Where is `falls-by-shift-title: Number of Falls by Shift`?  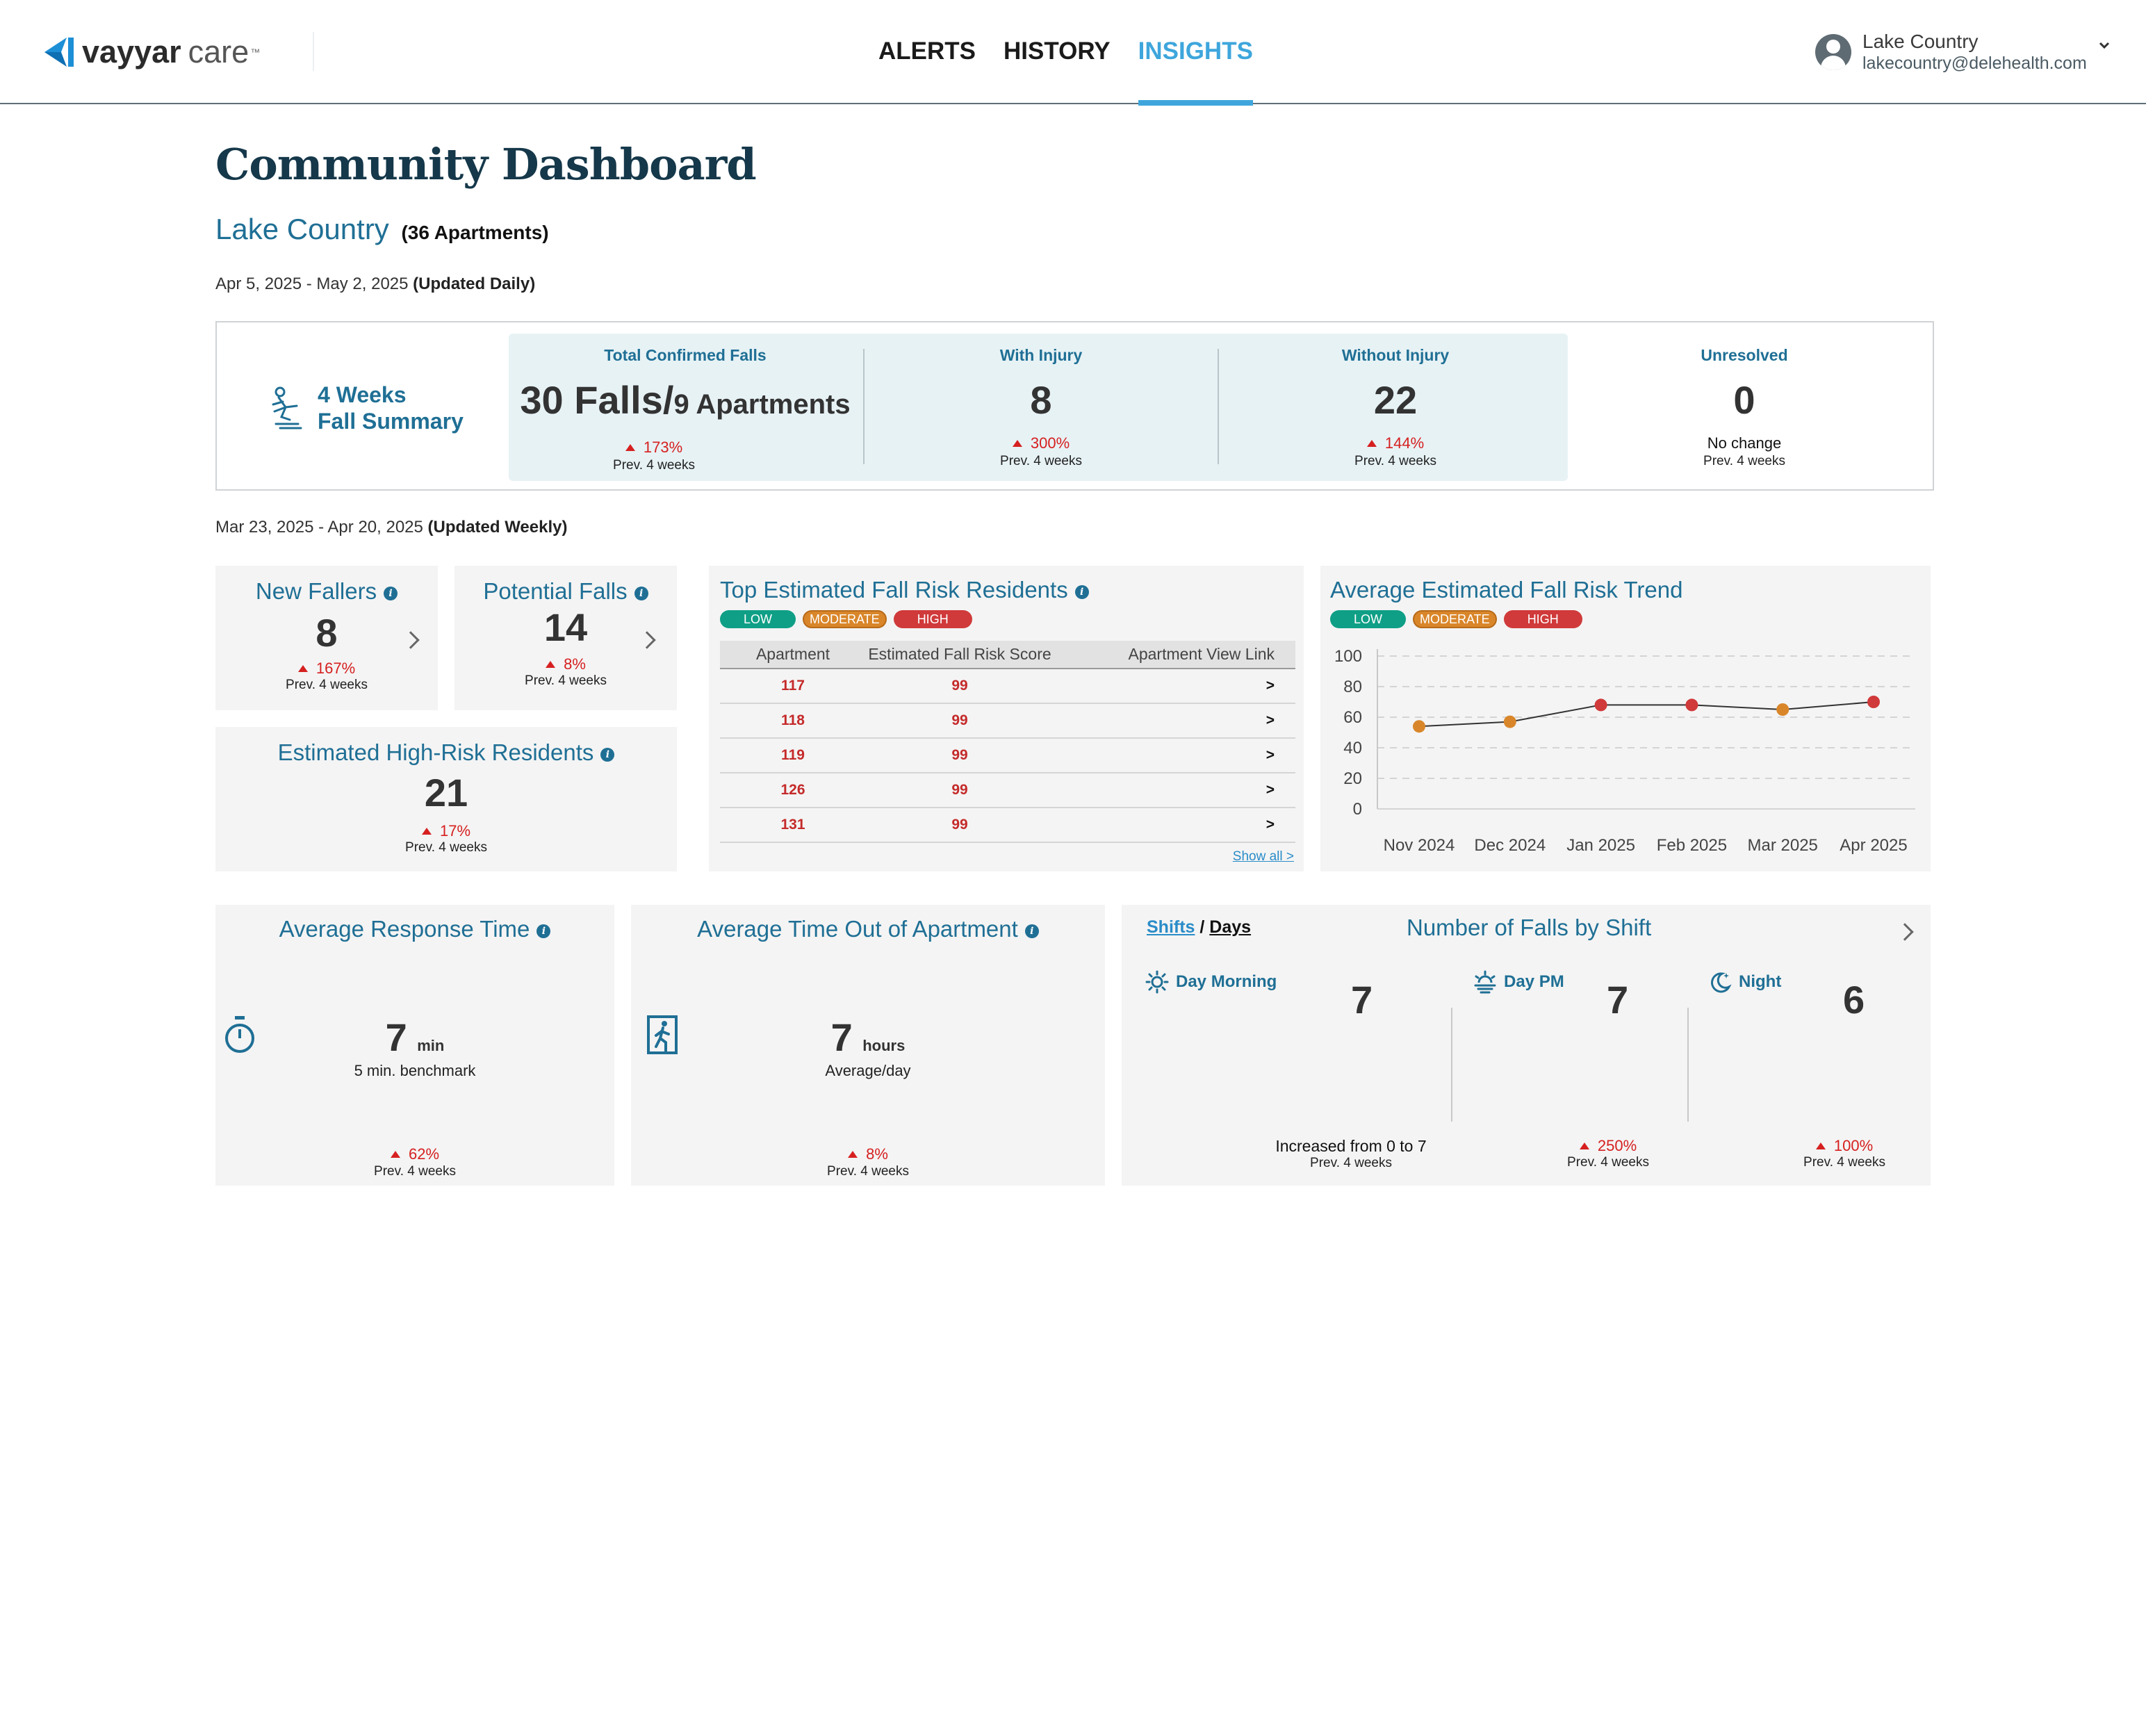 falls-by-shift-title: Number of Falls by Shift is located at coordinates (1530, 927).